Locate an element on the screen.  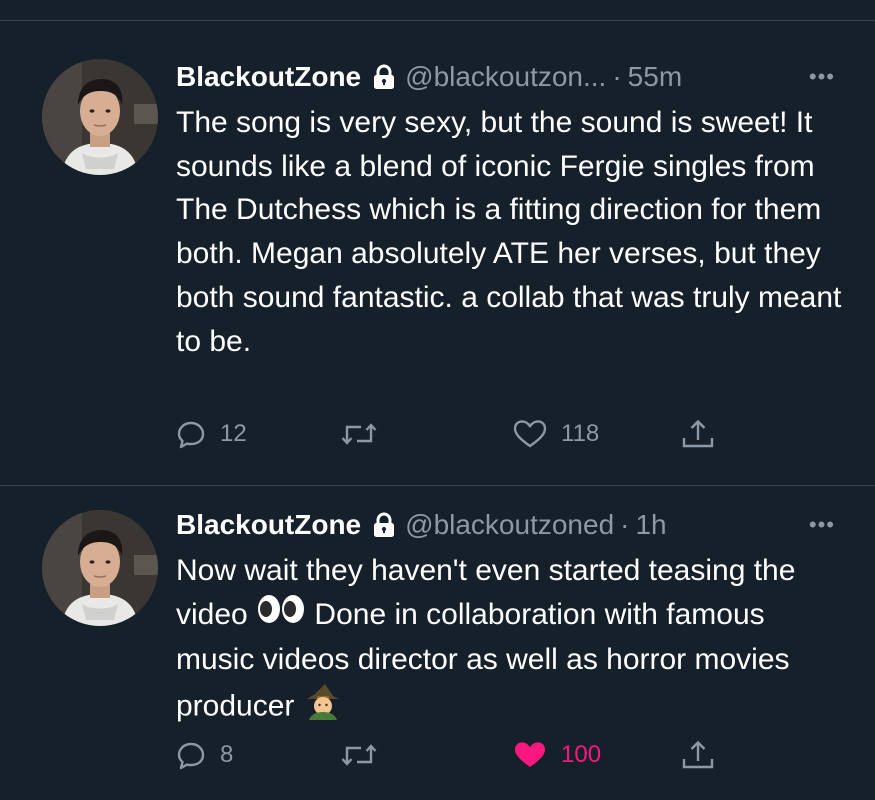
heart-filled-icon is located at coordinates (530, 755).